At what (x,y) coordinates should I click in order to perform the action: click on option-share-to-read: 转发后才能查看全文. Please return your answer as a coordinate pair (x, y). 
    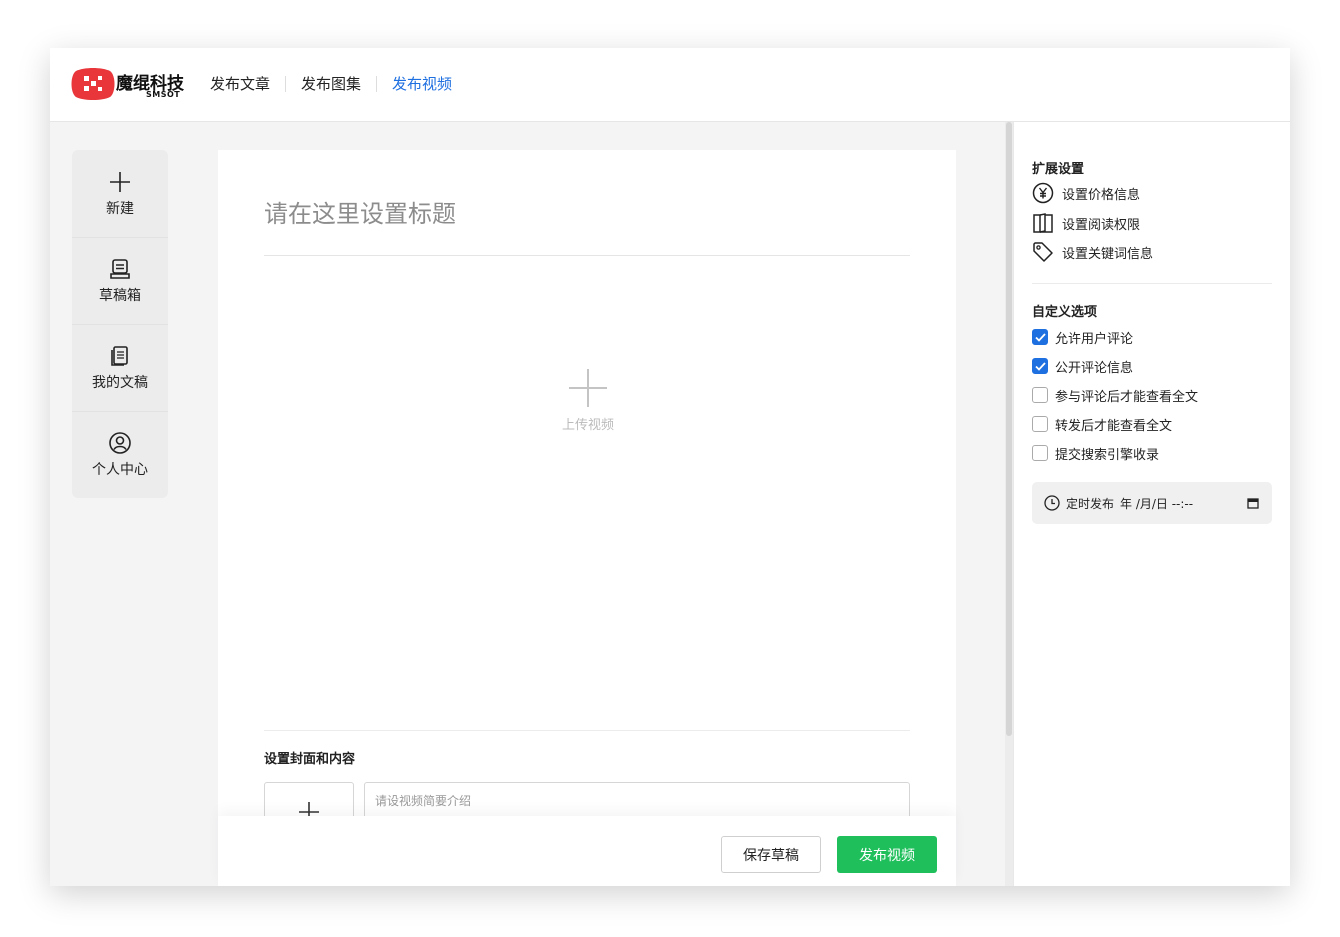
    Looking at the image, I should click on (1102, 424).